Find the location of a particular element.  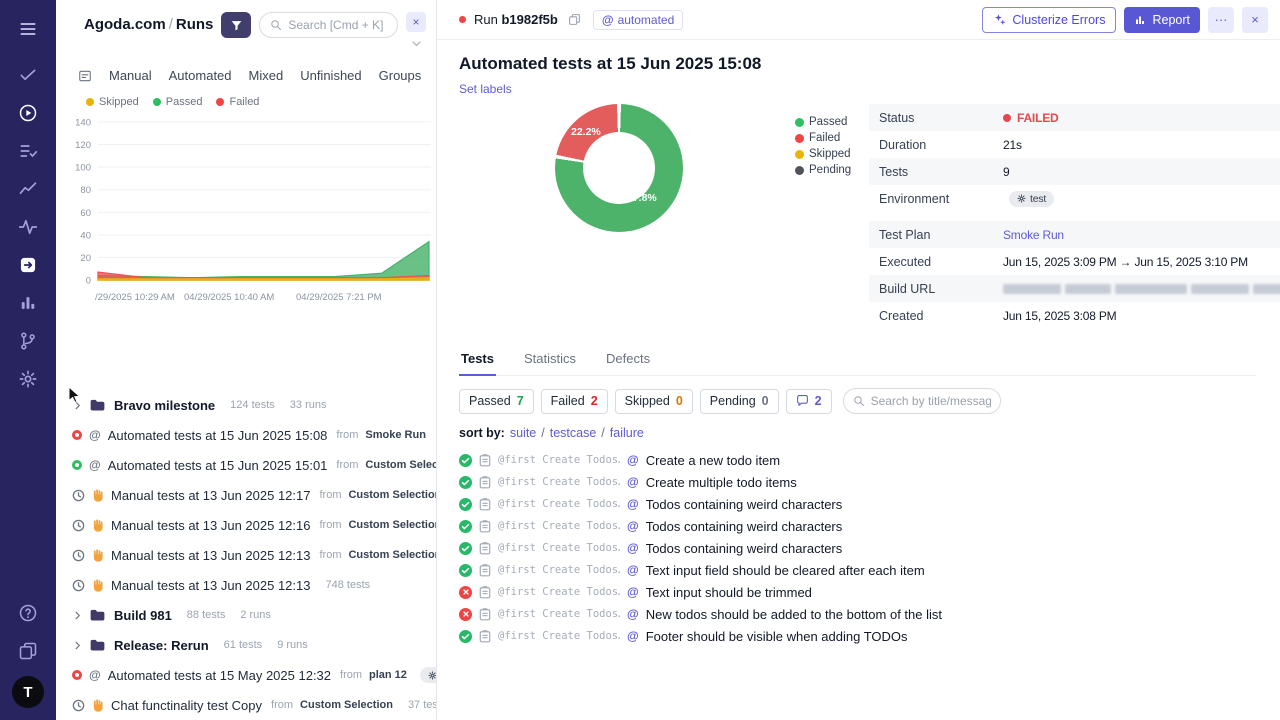

filter-chip-skipped: Skipped 0 is located at coordinates (653, 401).